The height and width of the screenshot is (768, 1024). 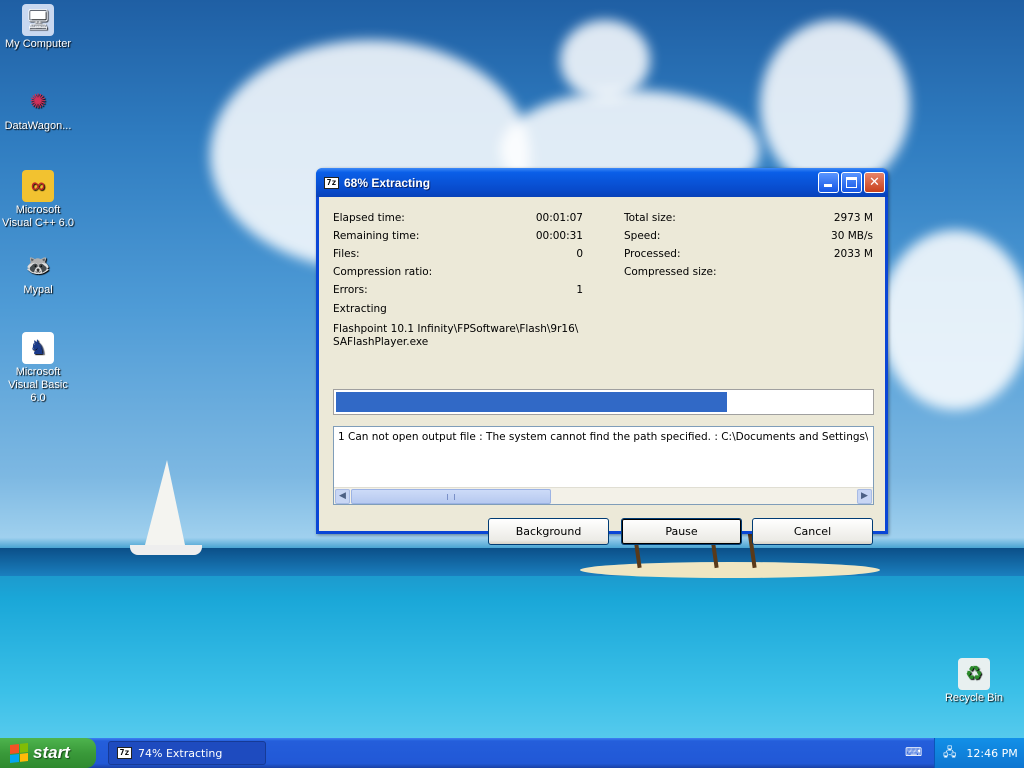 I want to click on progress-fill, so click(x=531, y=402).